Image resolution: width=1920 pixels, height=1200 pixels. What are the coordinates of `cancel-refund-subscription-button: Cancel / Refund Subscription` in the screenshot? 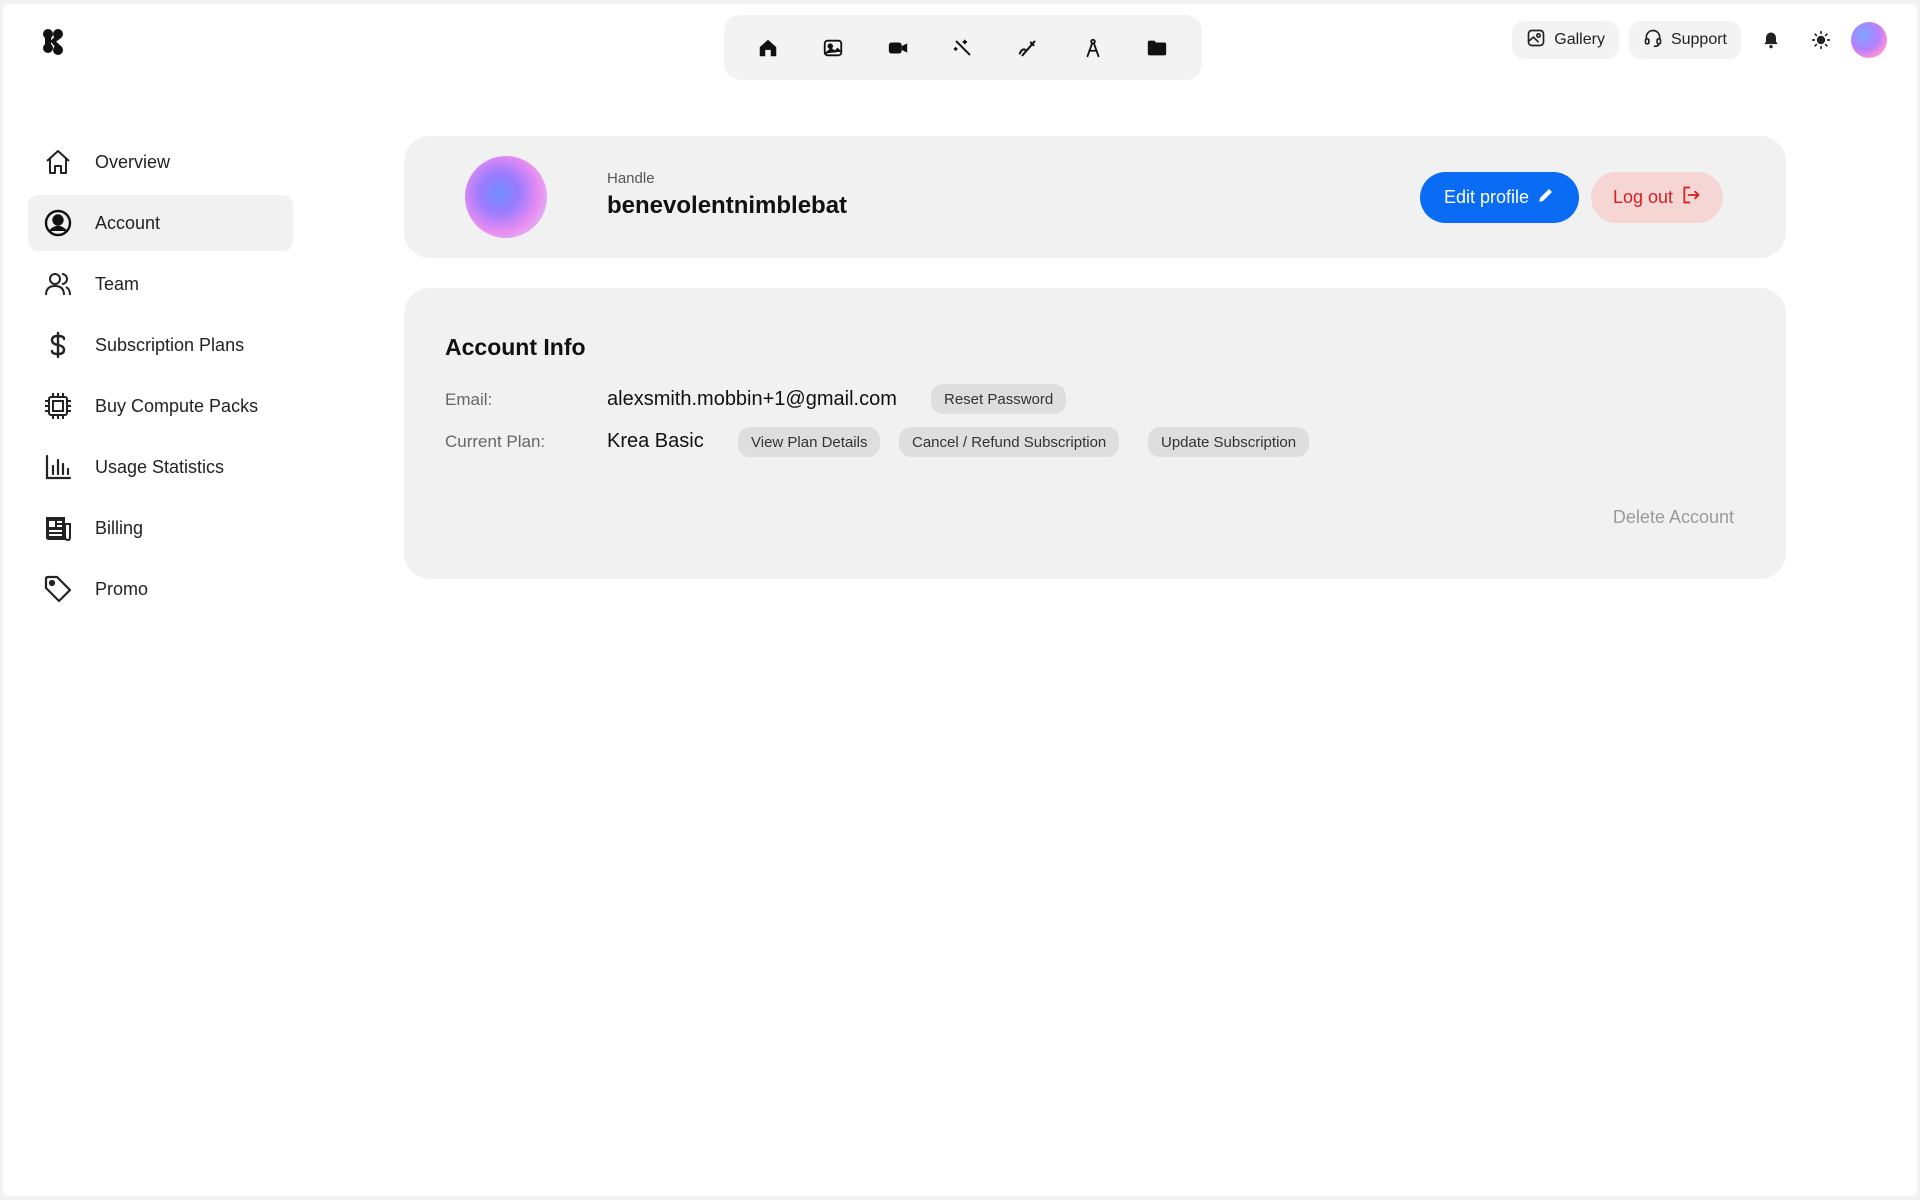 It's located at (1009, 442).